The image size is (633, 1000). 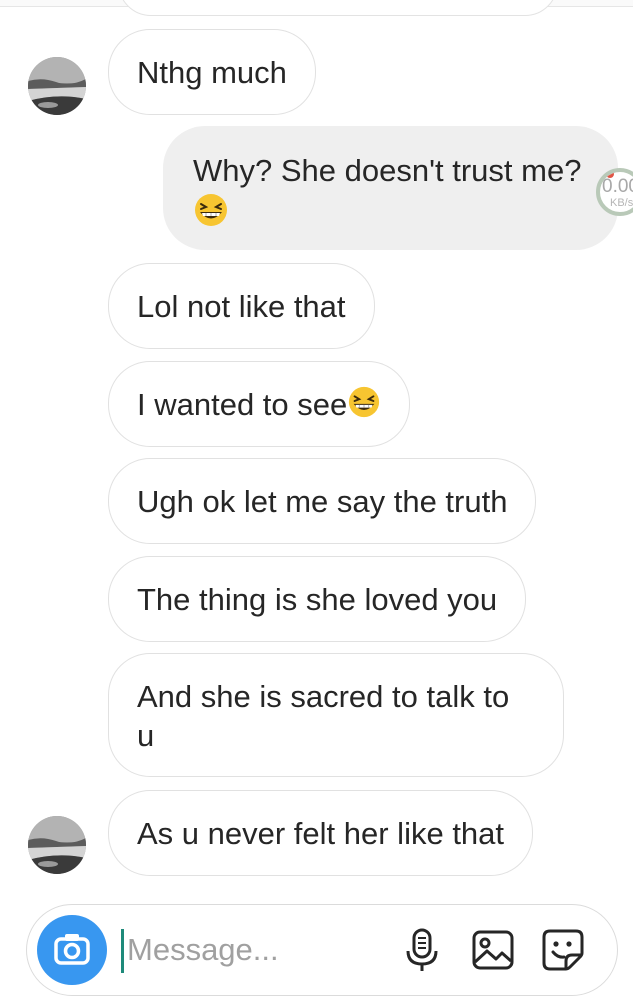 I want to click on camera-button, so click(x=72, y=950).